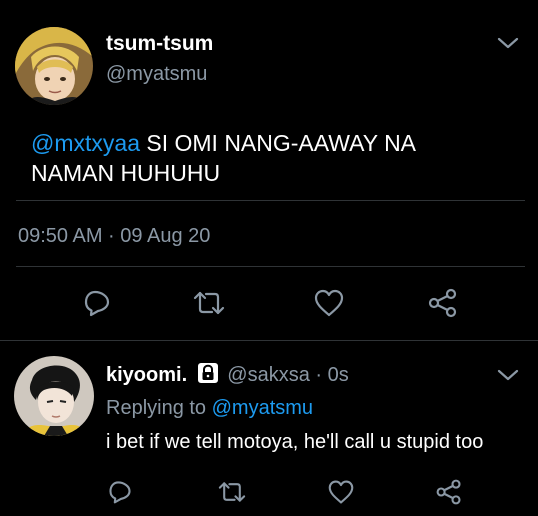 Image resolution: width=538 pixels, height=516 pixels. I want to click on tweet-timestamp: 09:50 AM · 09 Aug 20, so click(114, 236).